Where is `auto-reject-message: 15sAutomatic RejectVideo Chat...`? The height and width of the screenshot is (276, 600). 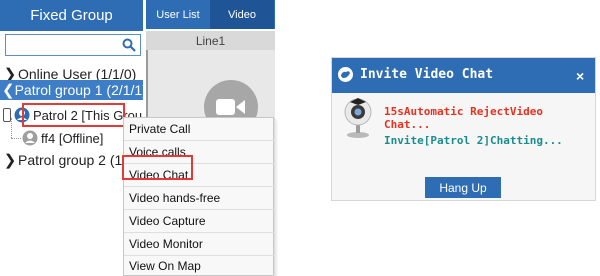
auto-reject-message: 15sAutomatic RejectVideo Chat... is located at coordinates (489, 118).